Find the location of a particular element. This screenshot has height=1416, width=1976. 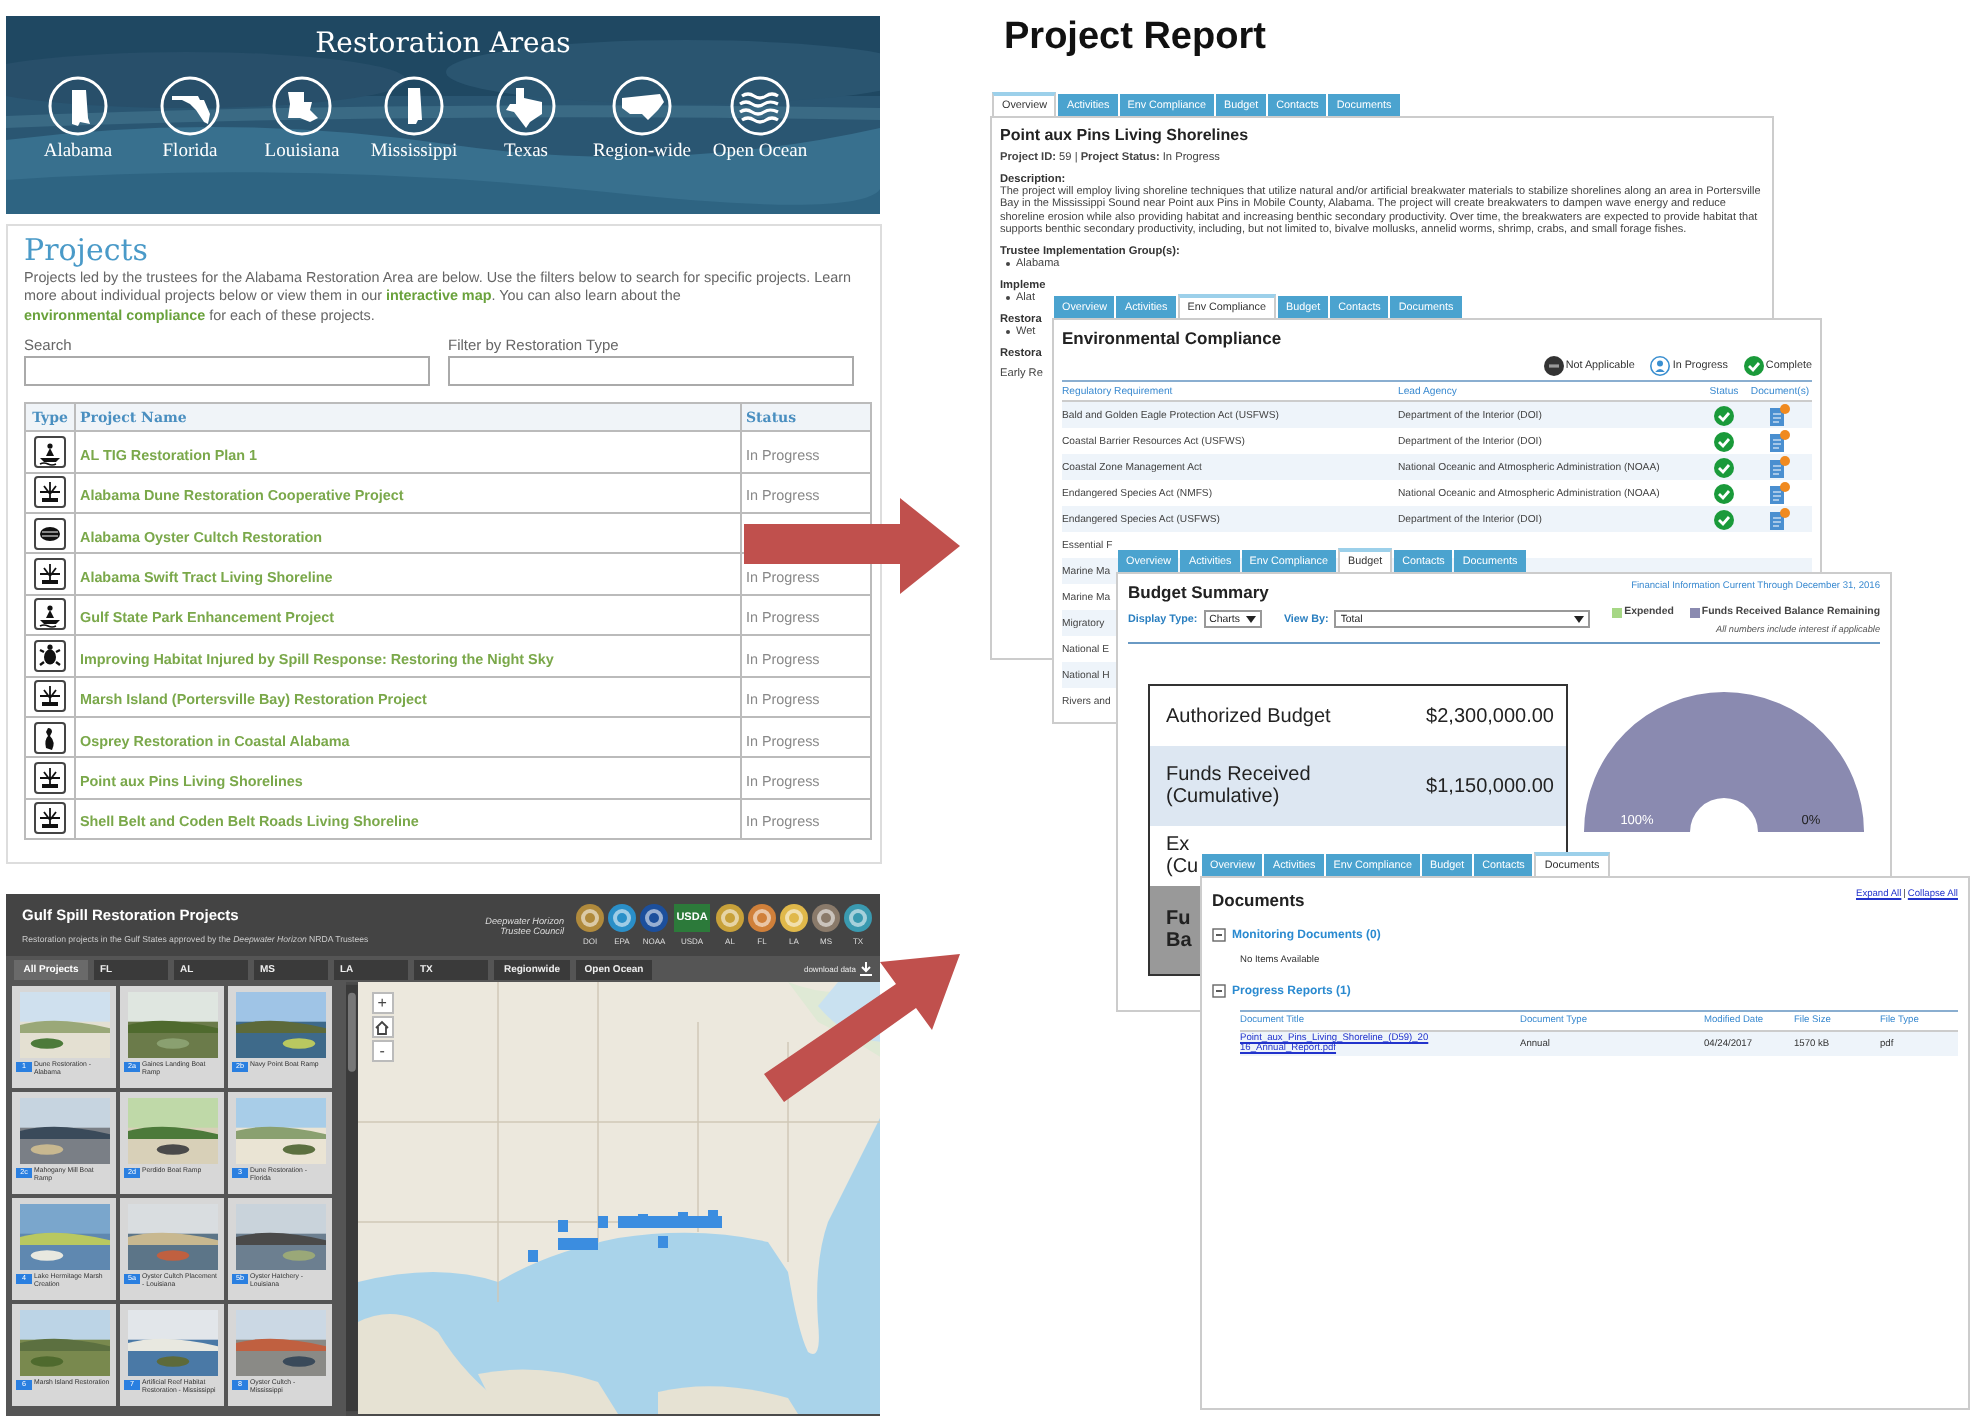

shell-icon is located at coordinates (50, 533).